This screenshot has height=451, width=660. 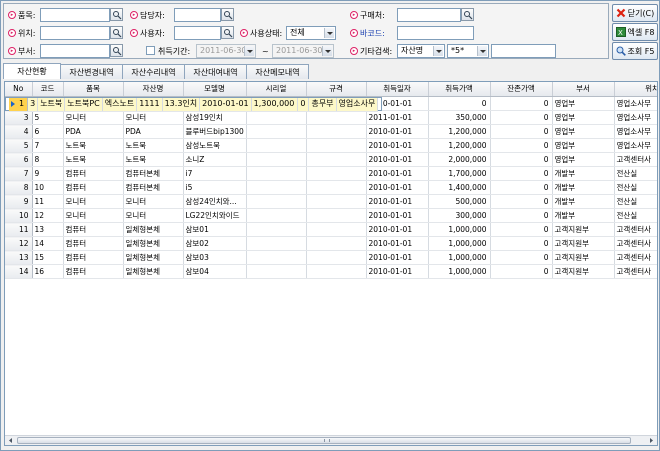 I want to click on table-cell: LG22인치와이드, so click(x=215, y=215).